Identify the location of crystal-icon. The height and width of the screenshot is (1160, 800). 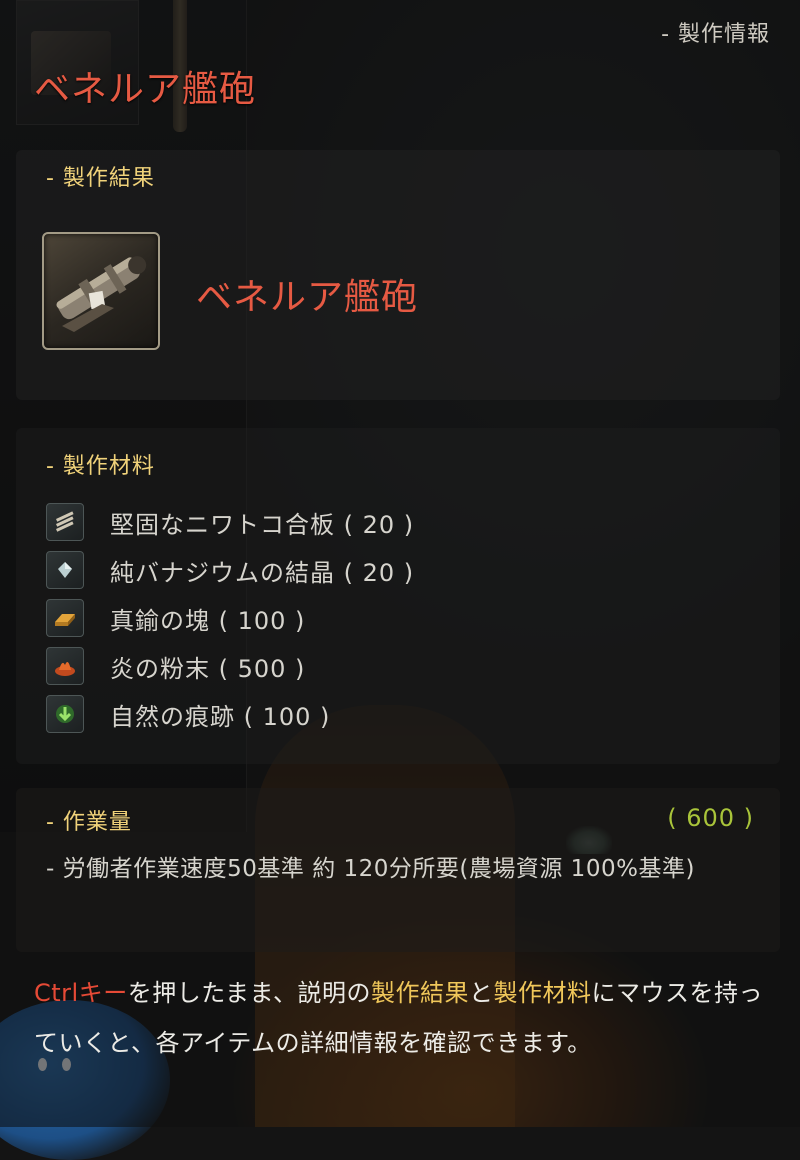
(65, 570).